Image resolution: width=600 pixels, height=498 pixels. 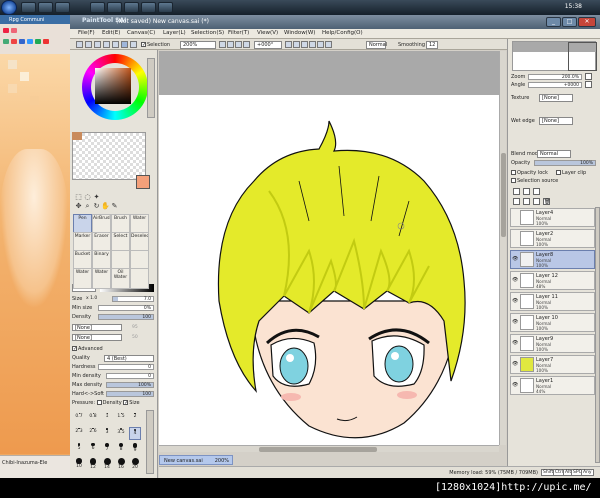 I want to click on scratchpad, so click(x=109, y=156).